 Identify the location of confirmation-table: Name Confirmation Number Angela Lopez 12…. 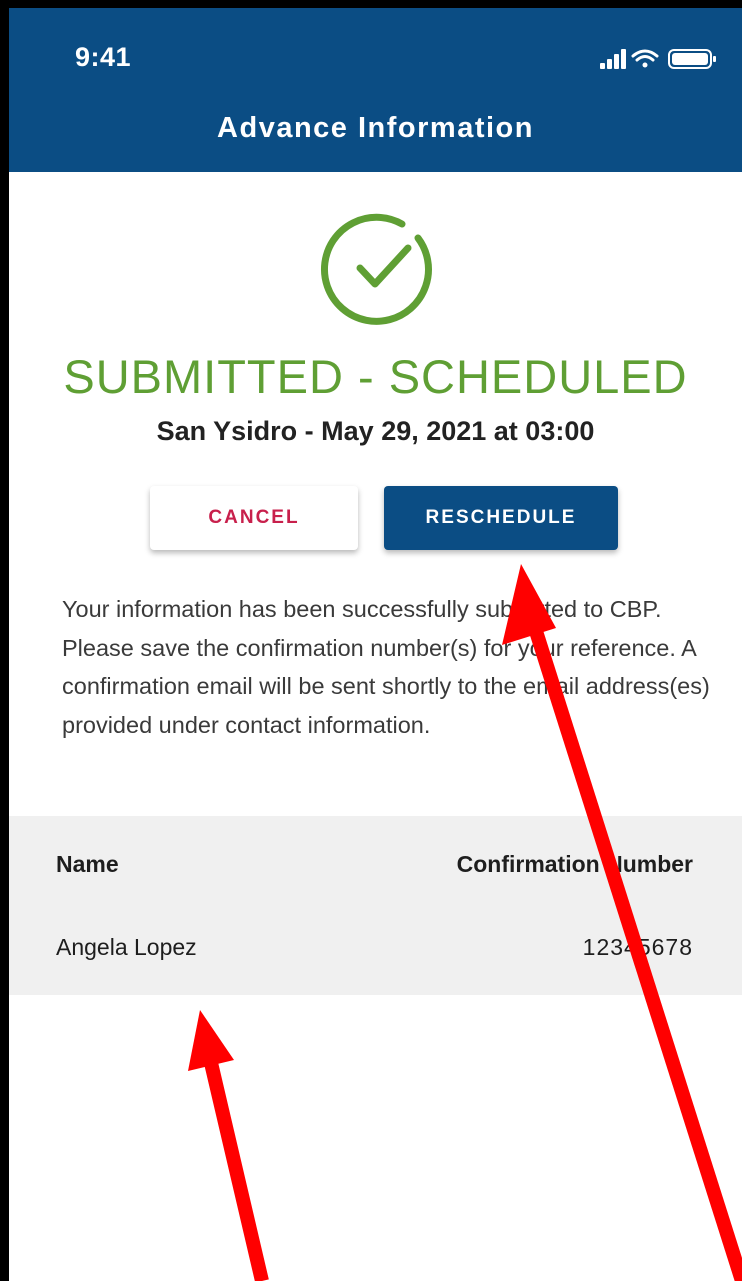
(375, 905).